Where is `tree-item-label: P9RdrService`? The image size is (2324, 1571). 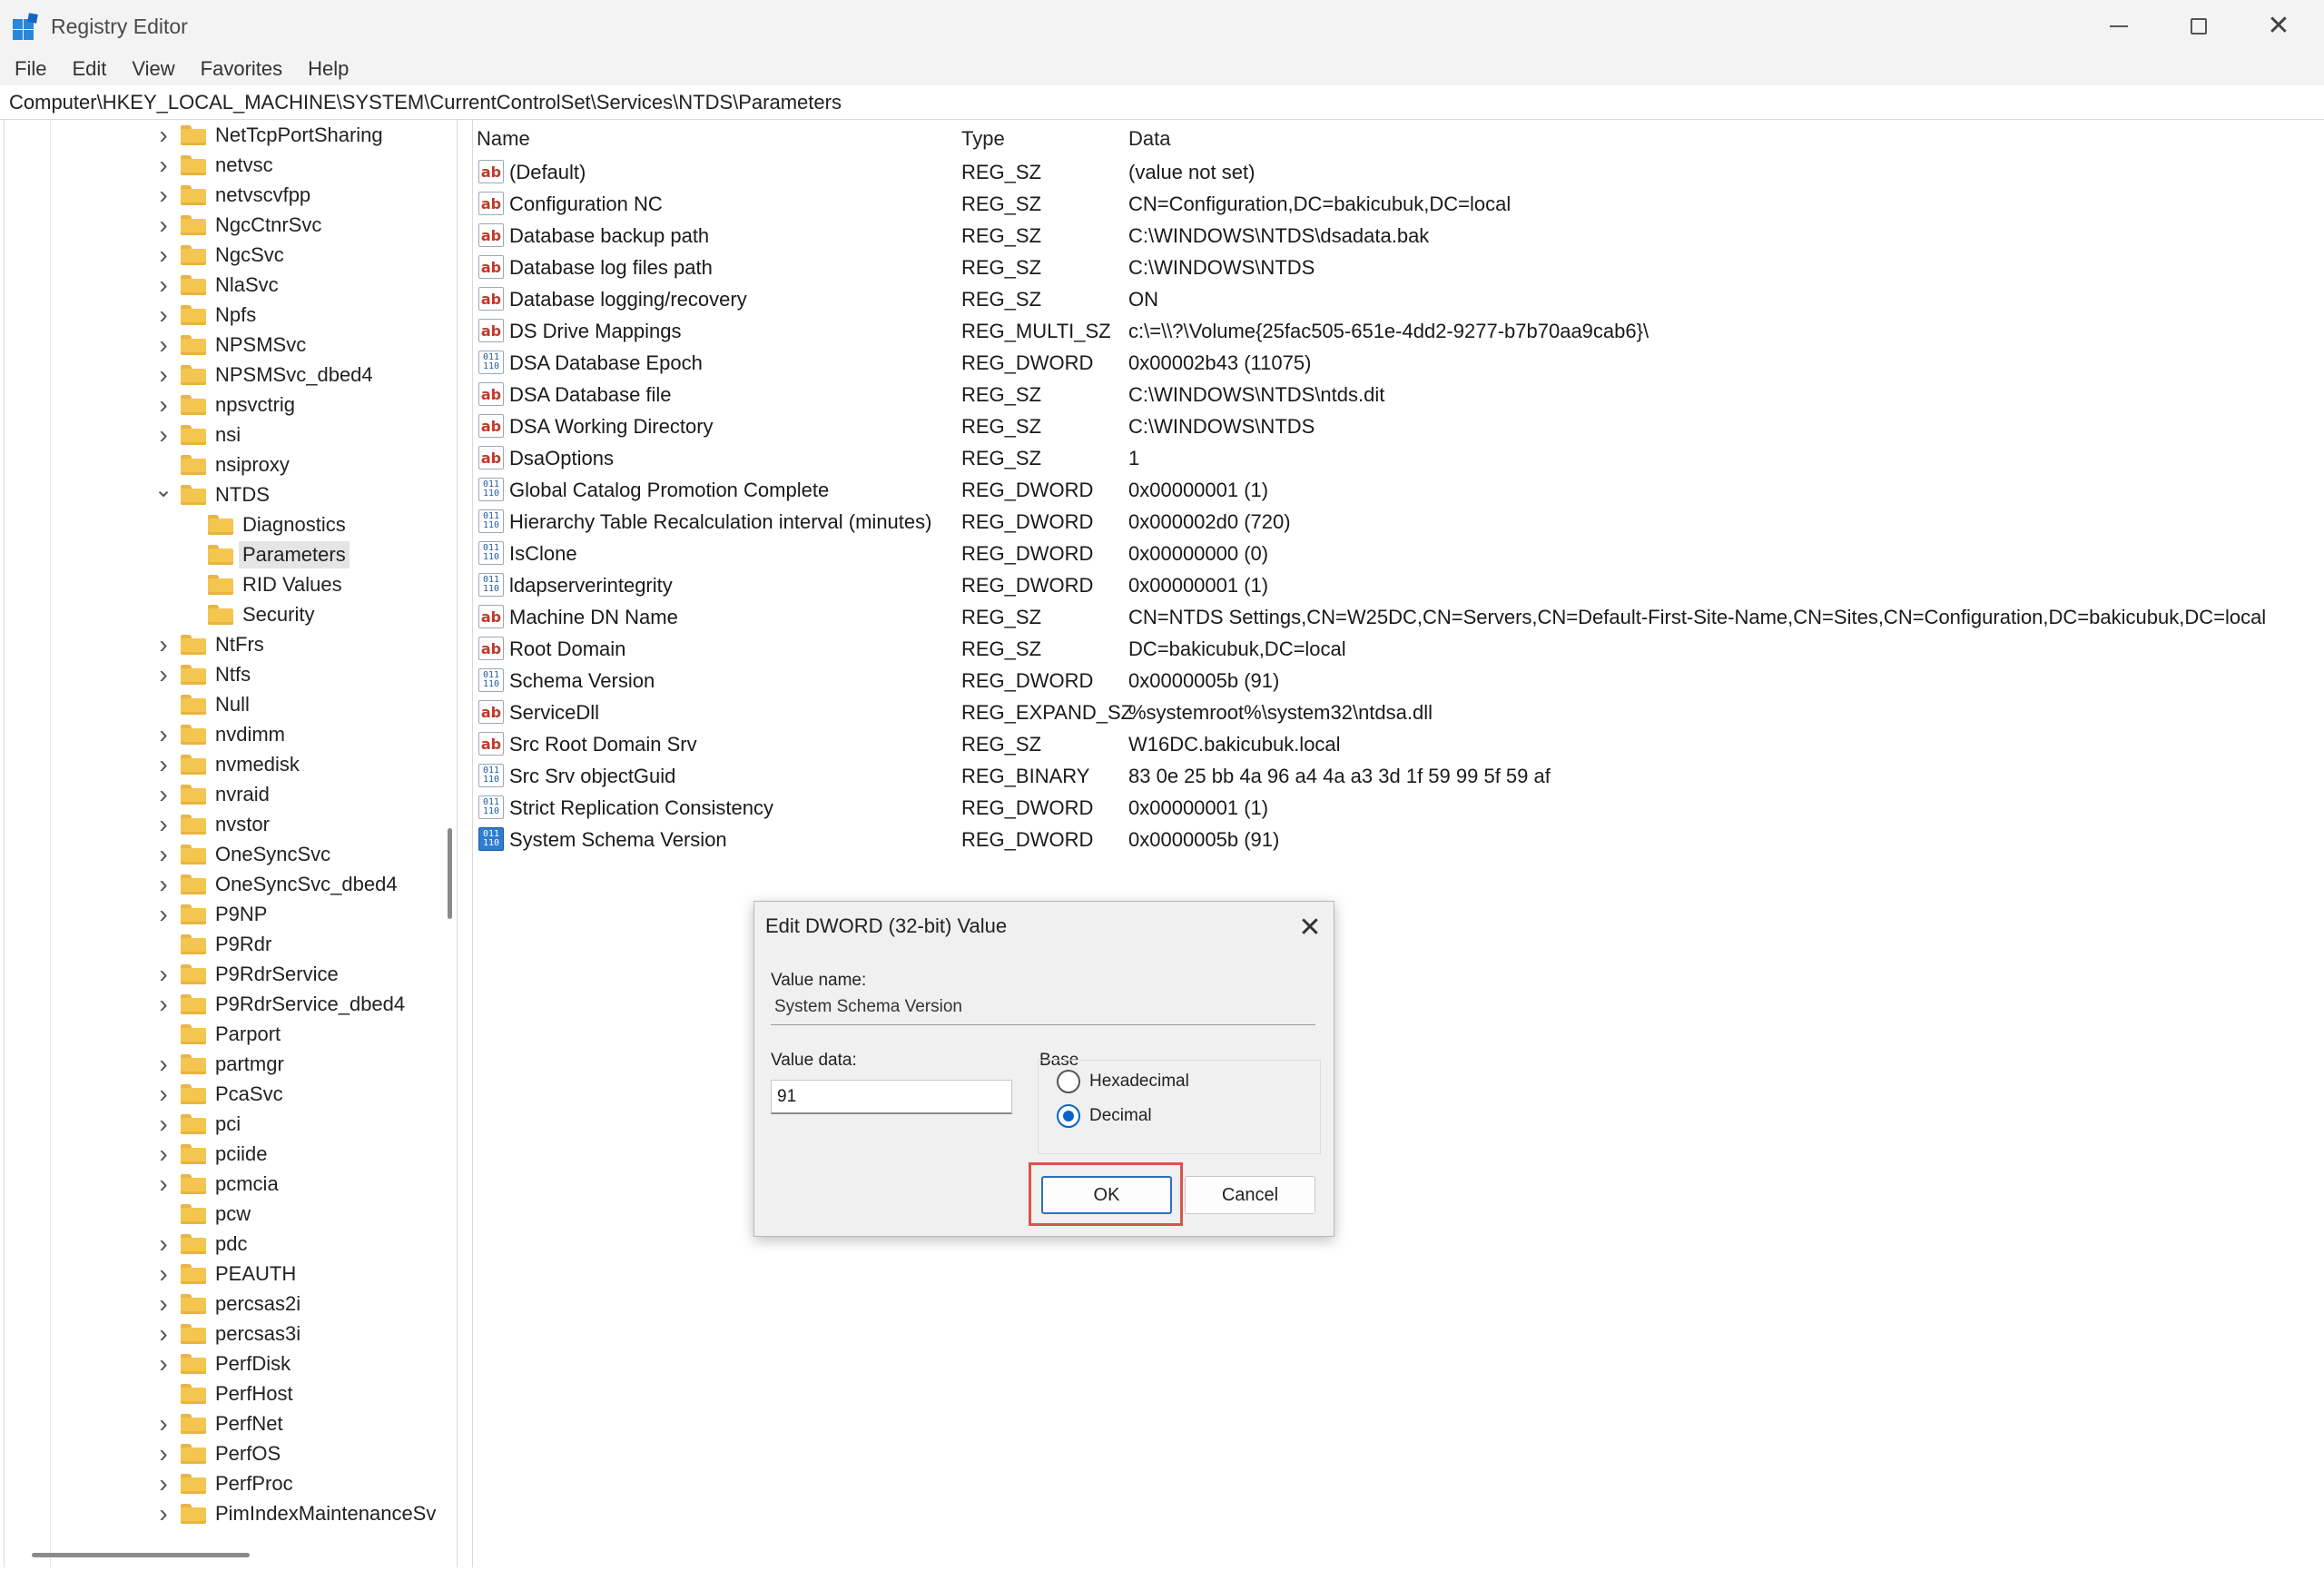 tree-item-label: P9RdrService is located at coordinates (277, 974).